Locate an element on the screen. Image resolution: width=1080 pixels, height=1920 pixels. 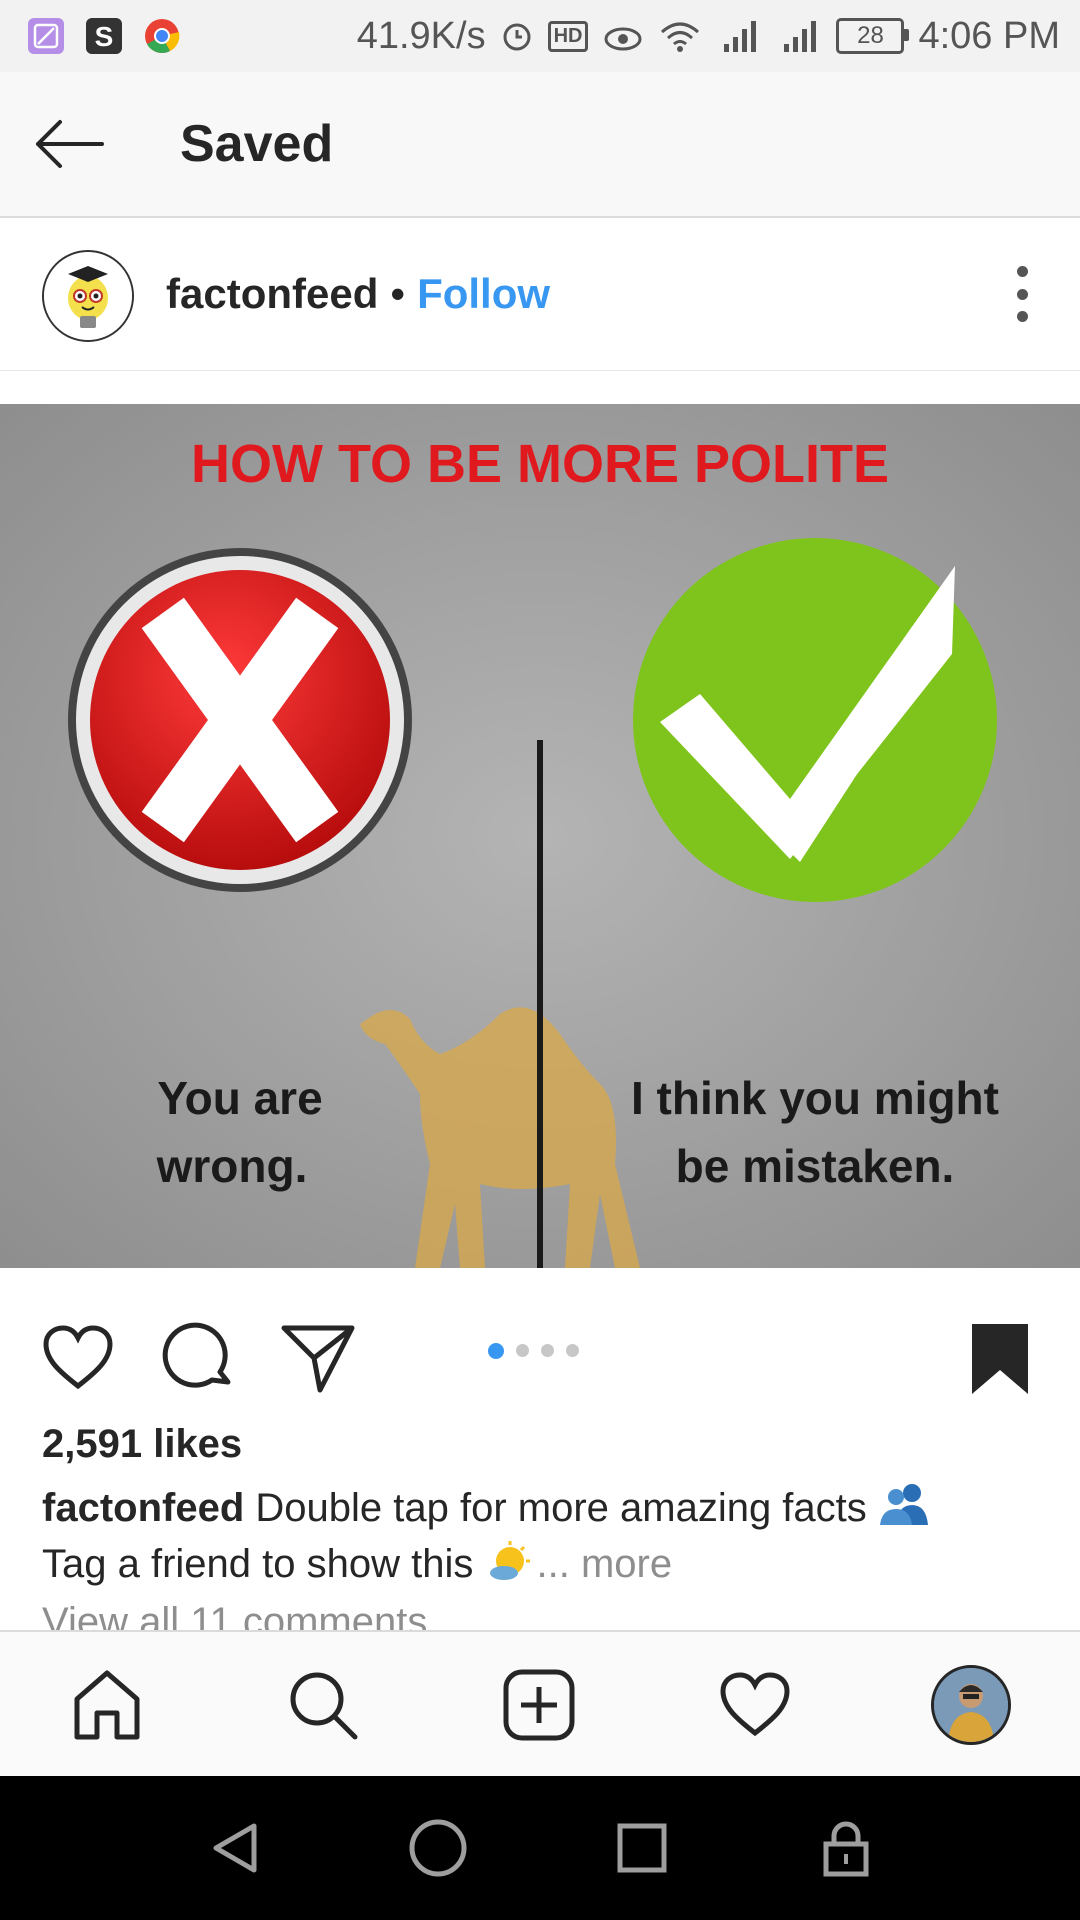
activity-heart-icon is located at coordinates (755, 1704).